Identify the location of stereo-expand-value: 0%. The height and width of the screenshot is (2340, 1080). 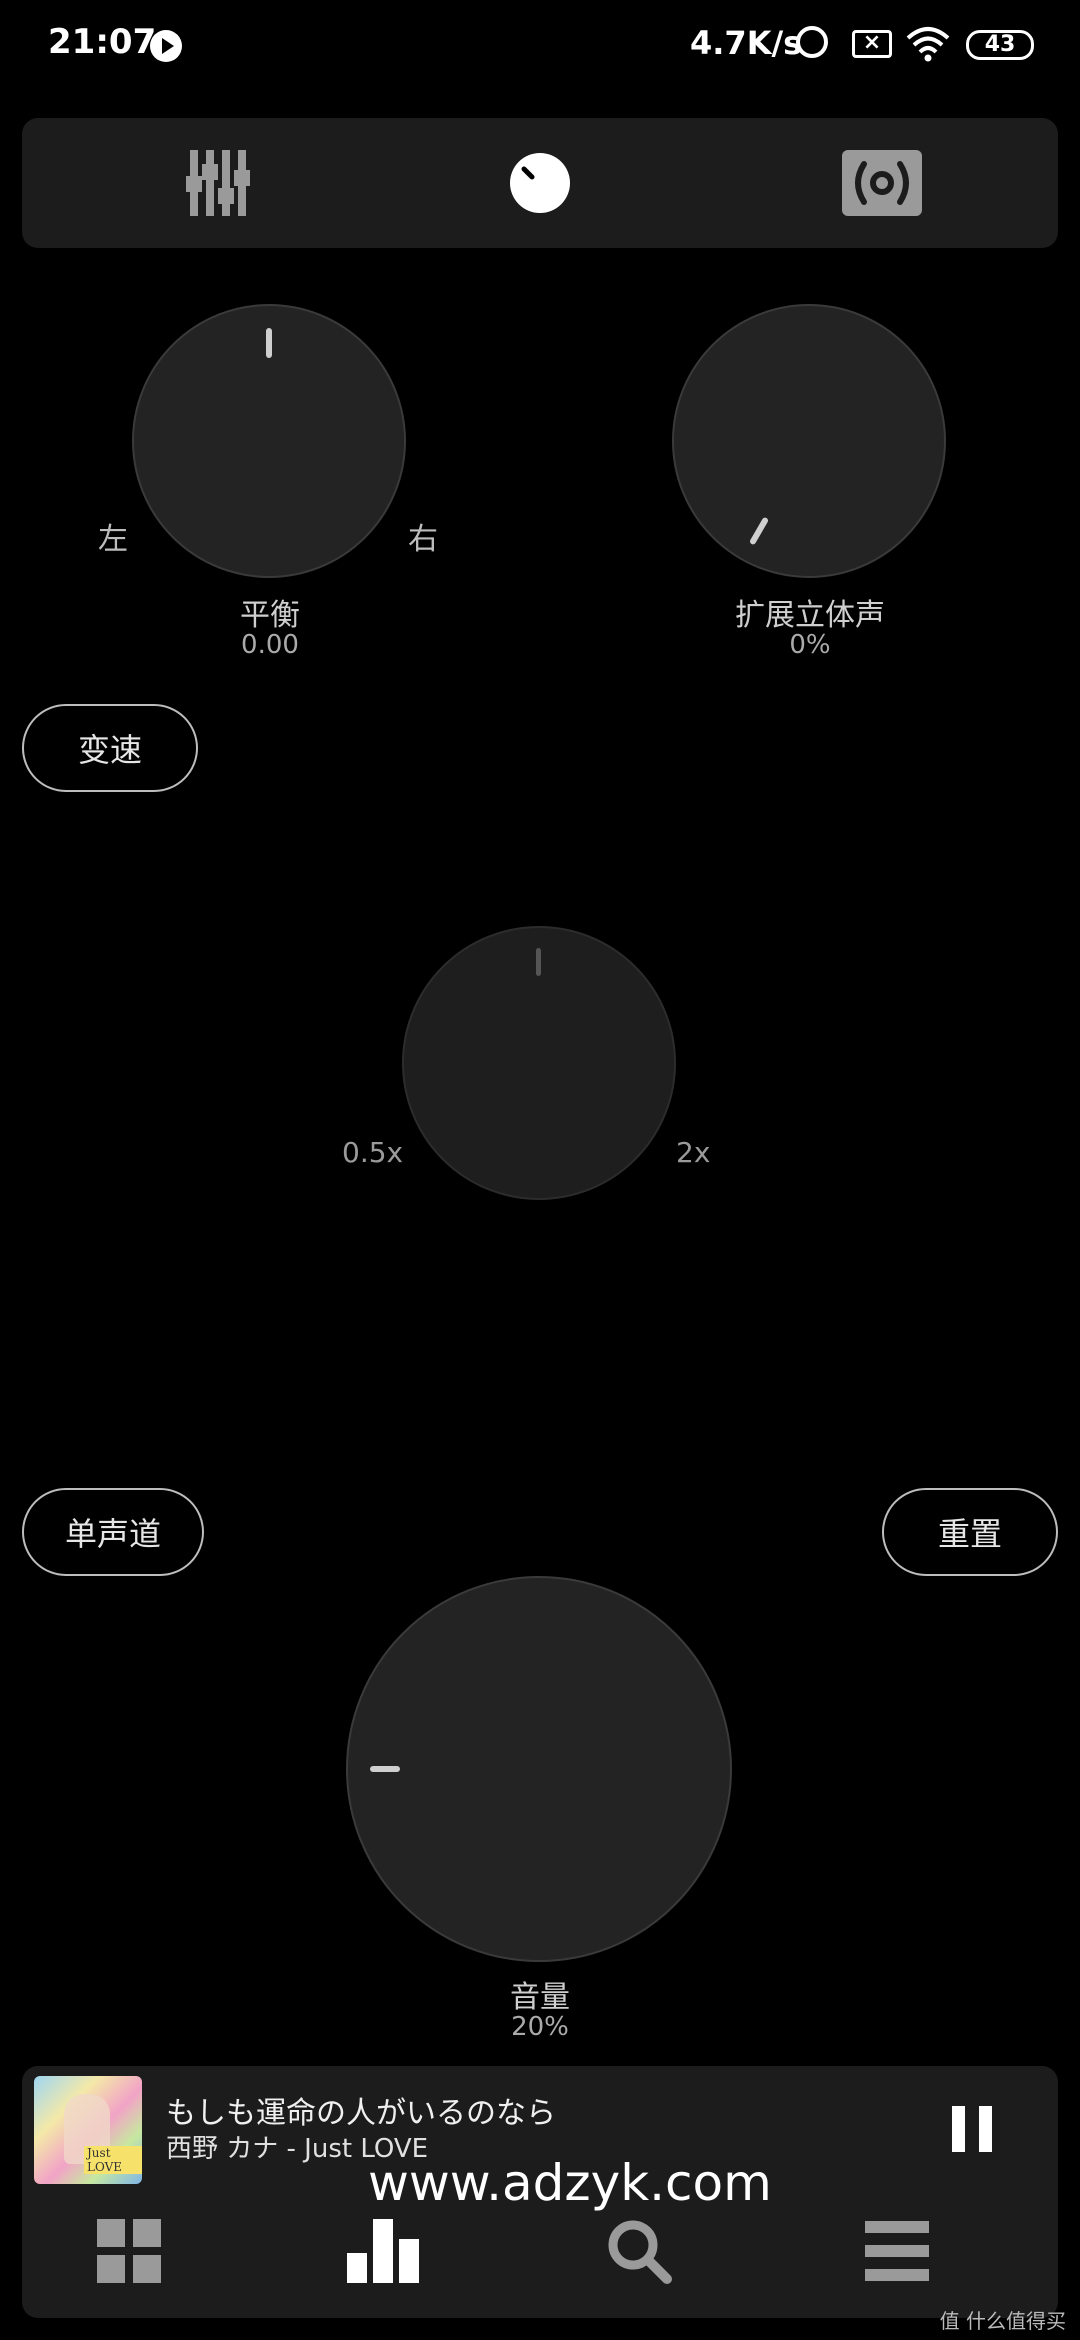
(810, 645).